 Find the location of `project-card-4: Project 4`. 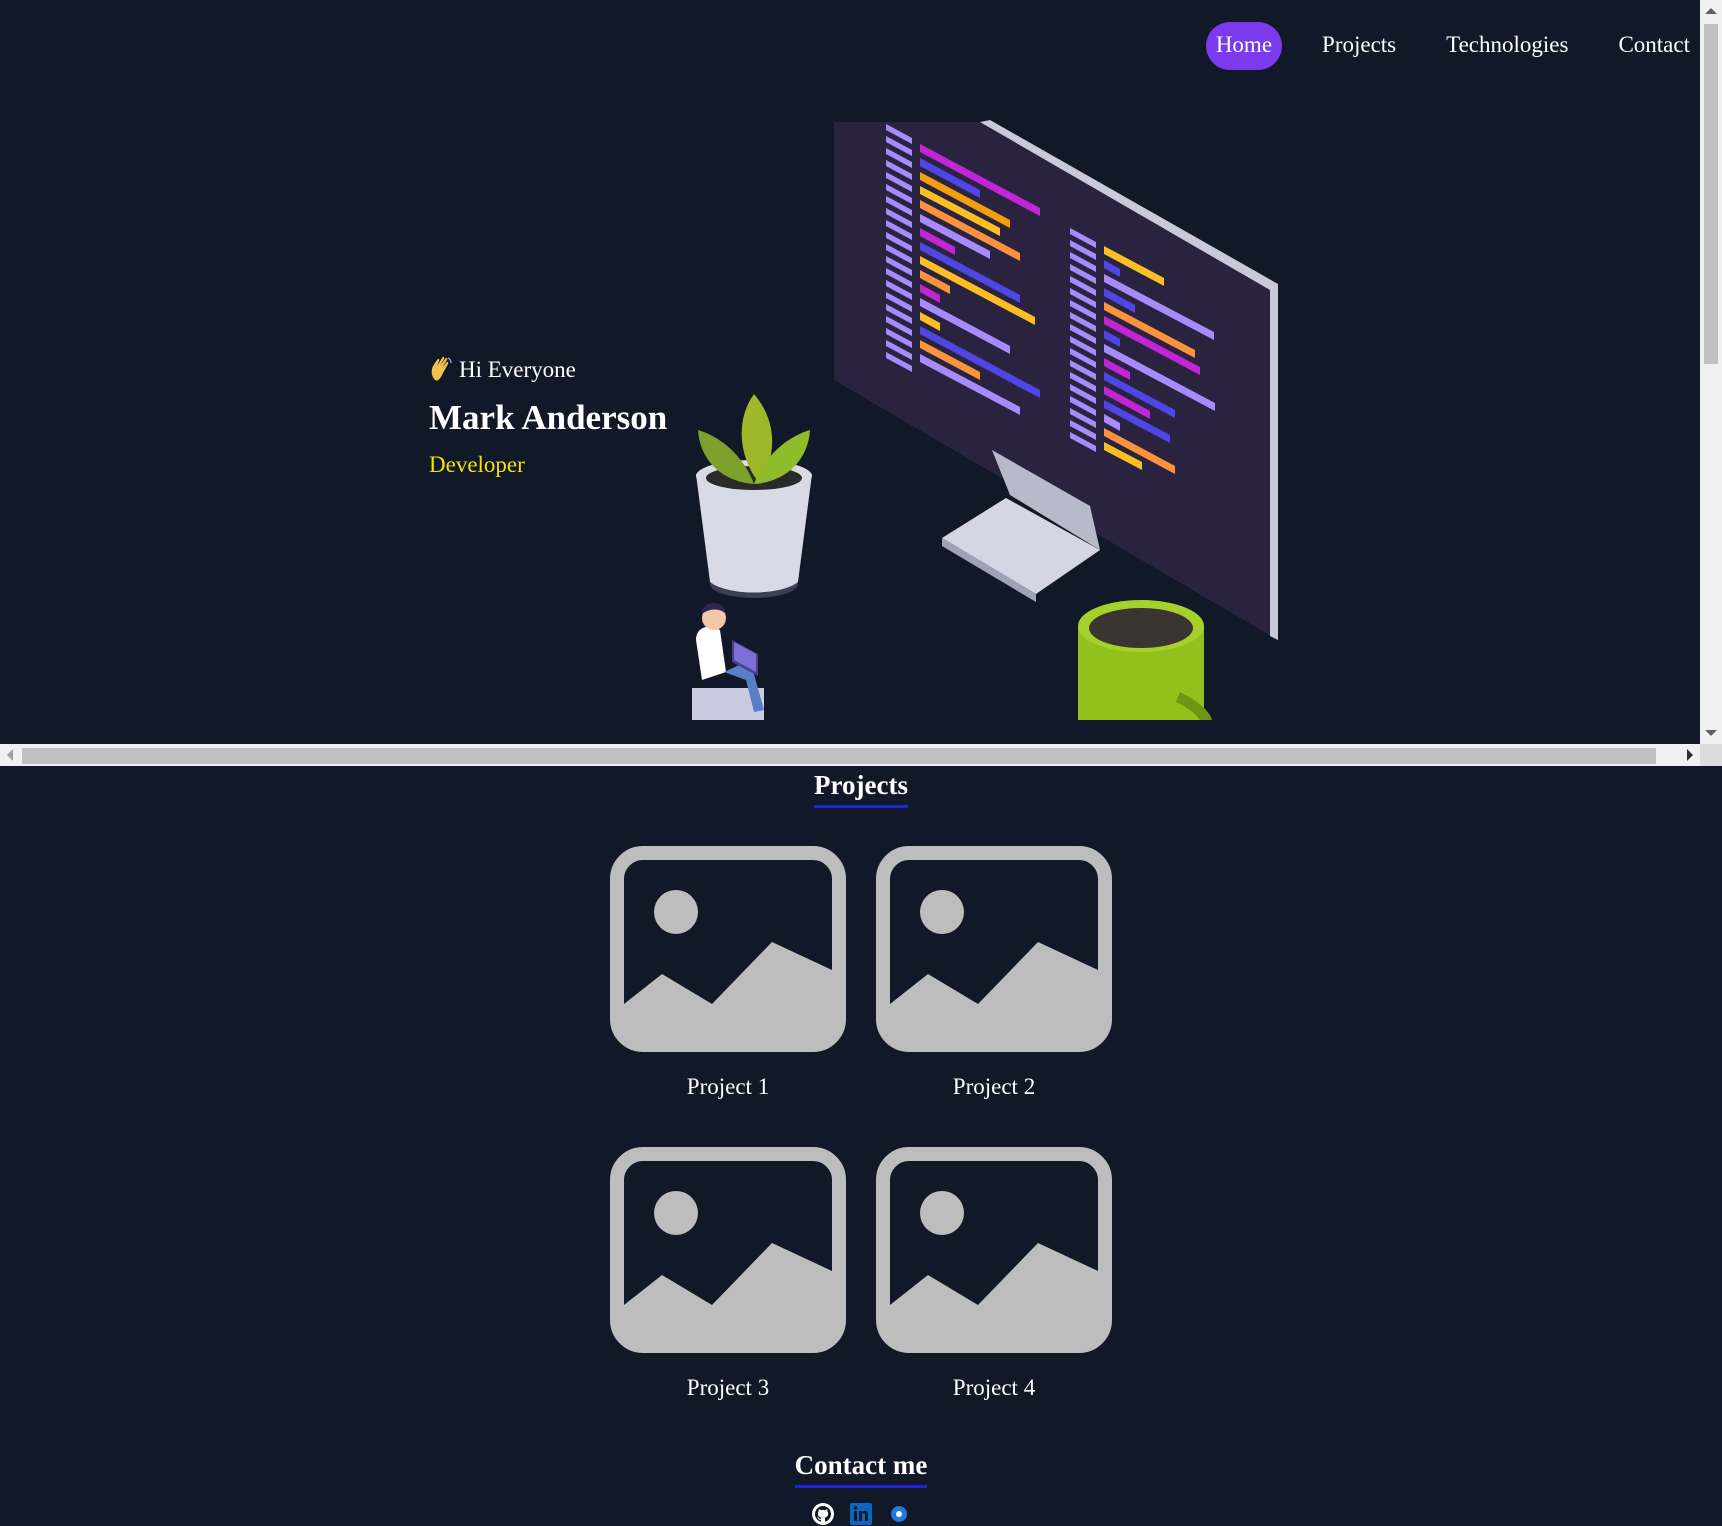

project-card-4: Project 4 is located at coordinates (994, 1274).